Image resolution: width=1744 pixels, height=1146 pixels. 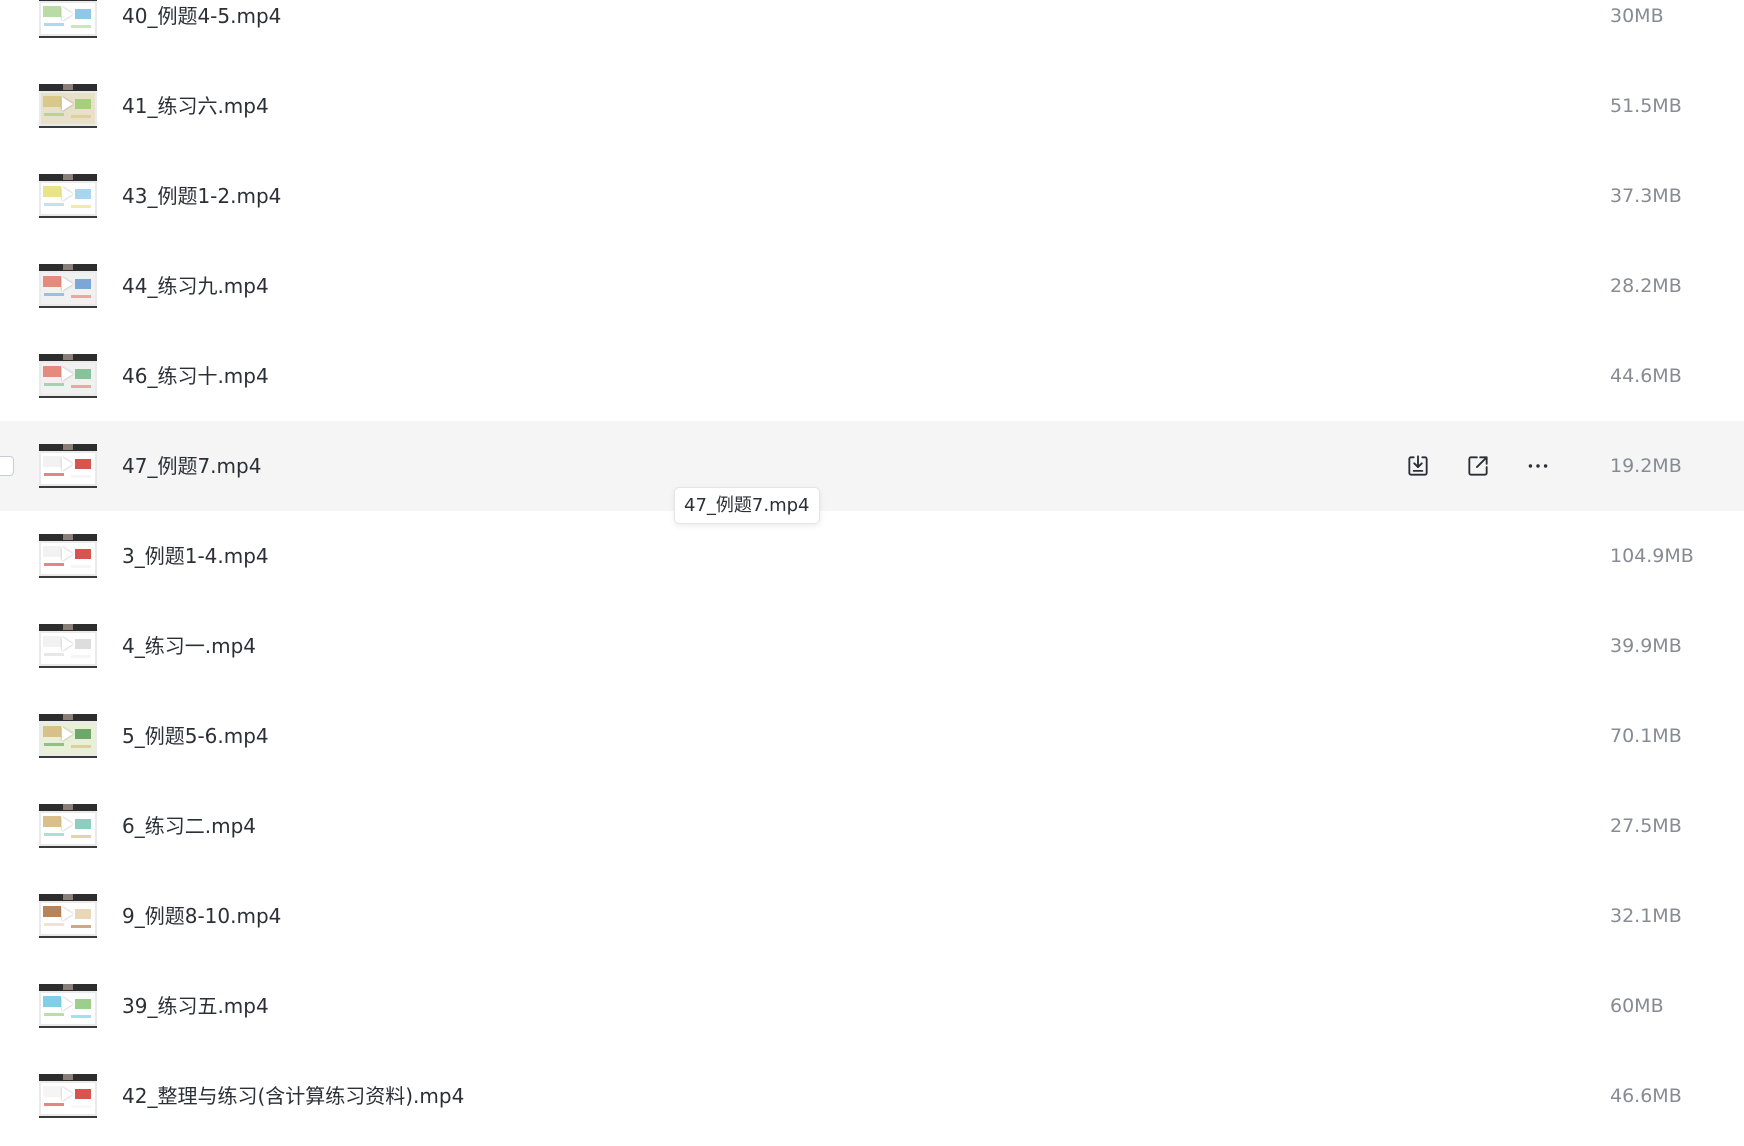 I want to click on file-name: 5_例题5-6.mp4, so click(x=195, y=736).